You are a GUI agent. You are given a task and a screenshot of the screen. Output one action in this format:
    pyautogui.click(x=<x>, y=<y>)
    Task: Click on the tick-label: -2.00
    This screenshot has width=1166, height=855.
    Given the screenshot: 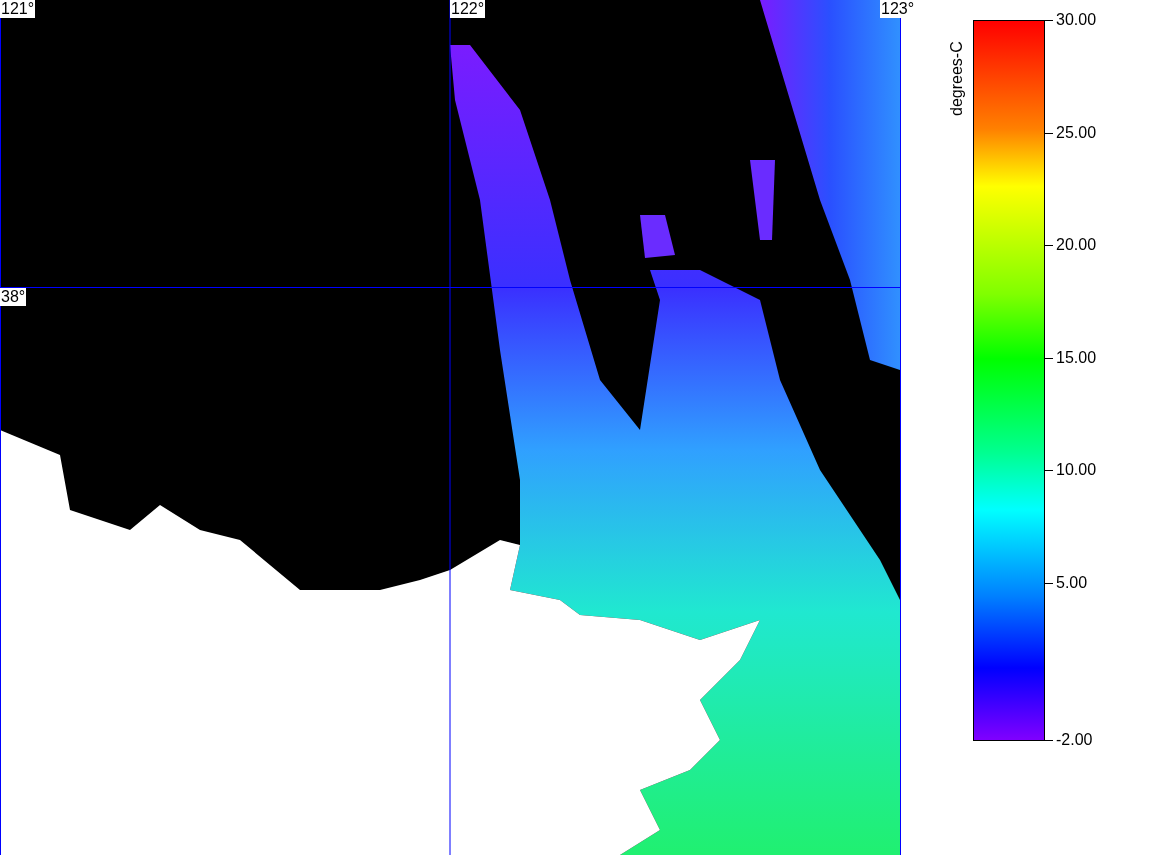 What is the action you would take?
    pyautogui.click(x=1074, y=740)
    